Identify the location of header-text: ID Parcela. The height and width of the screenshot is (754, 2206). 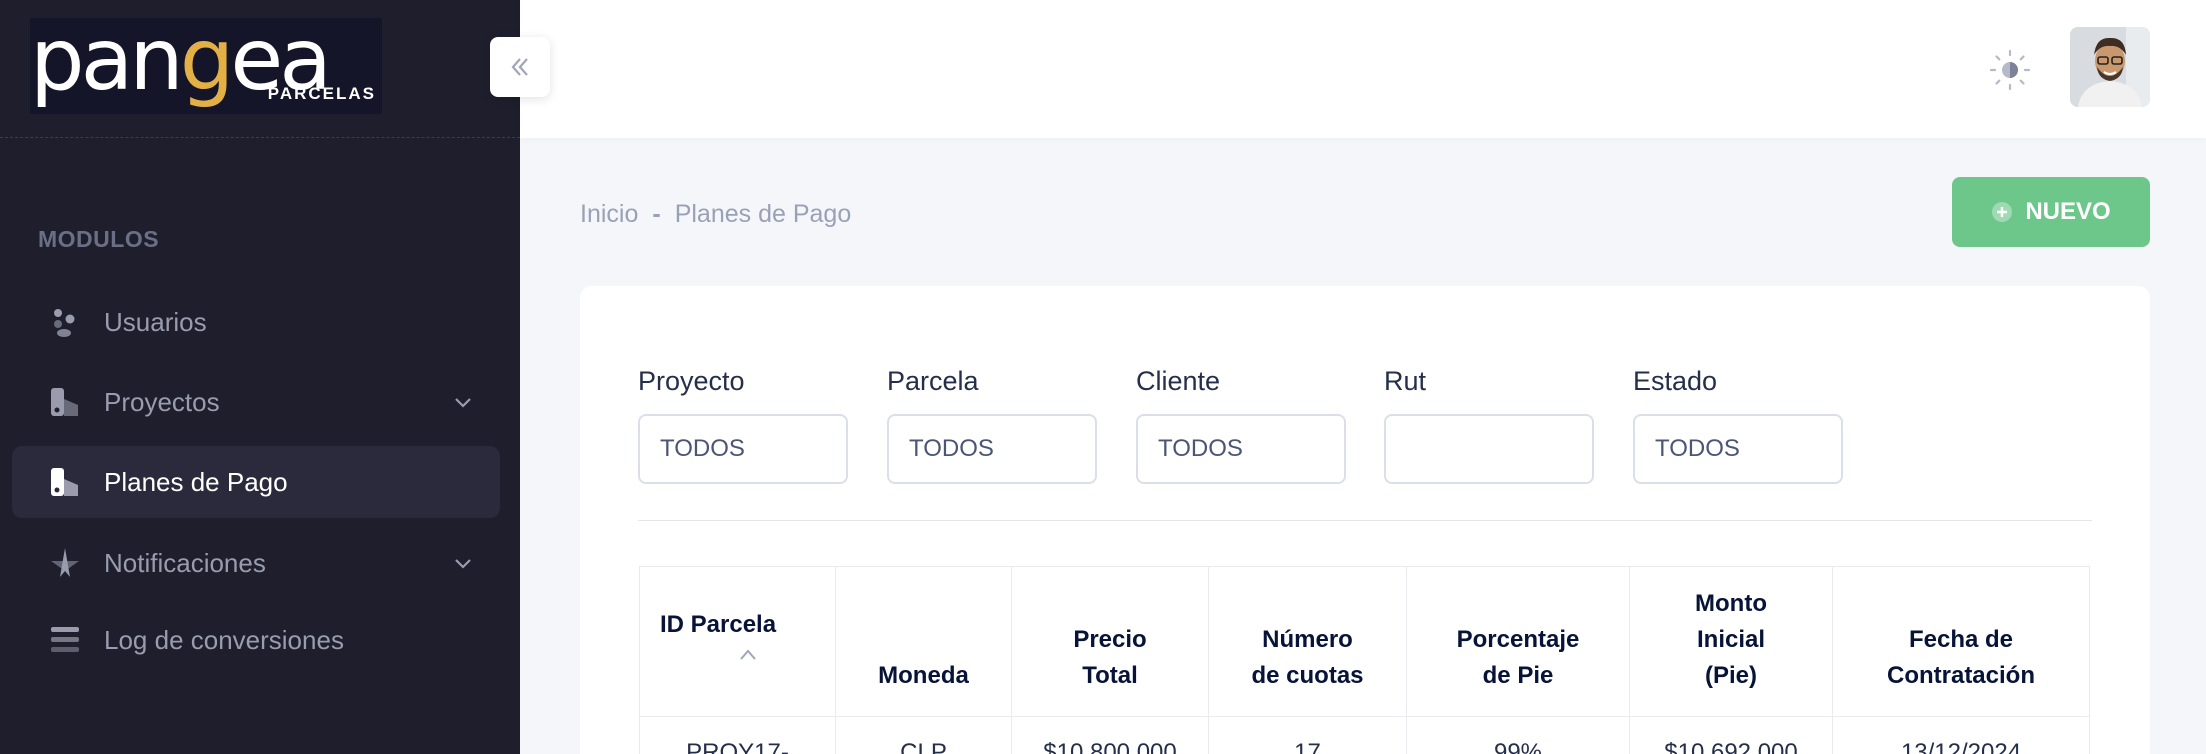
(718, 624).